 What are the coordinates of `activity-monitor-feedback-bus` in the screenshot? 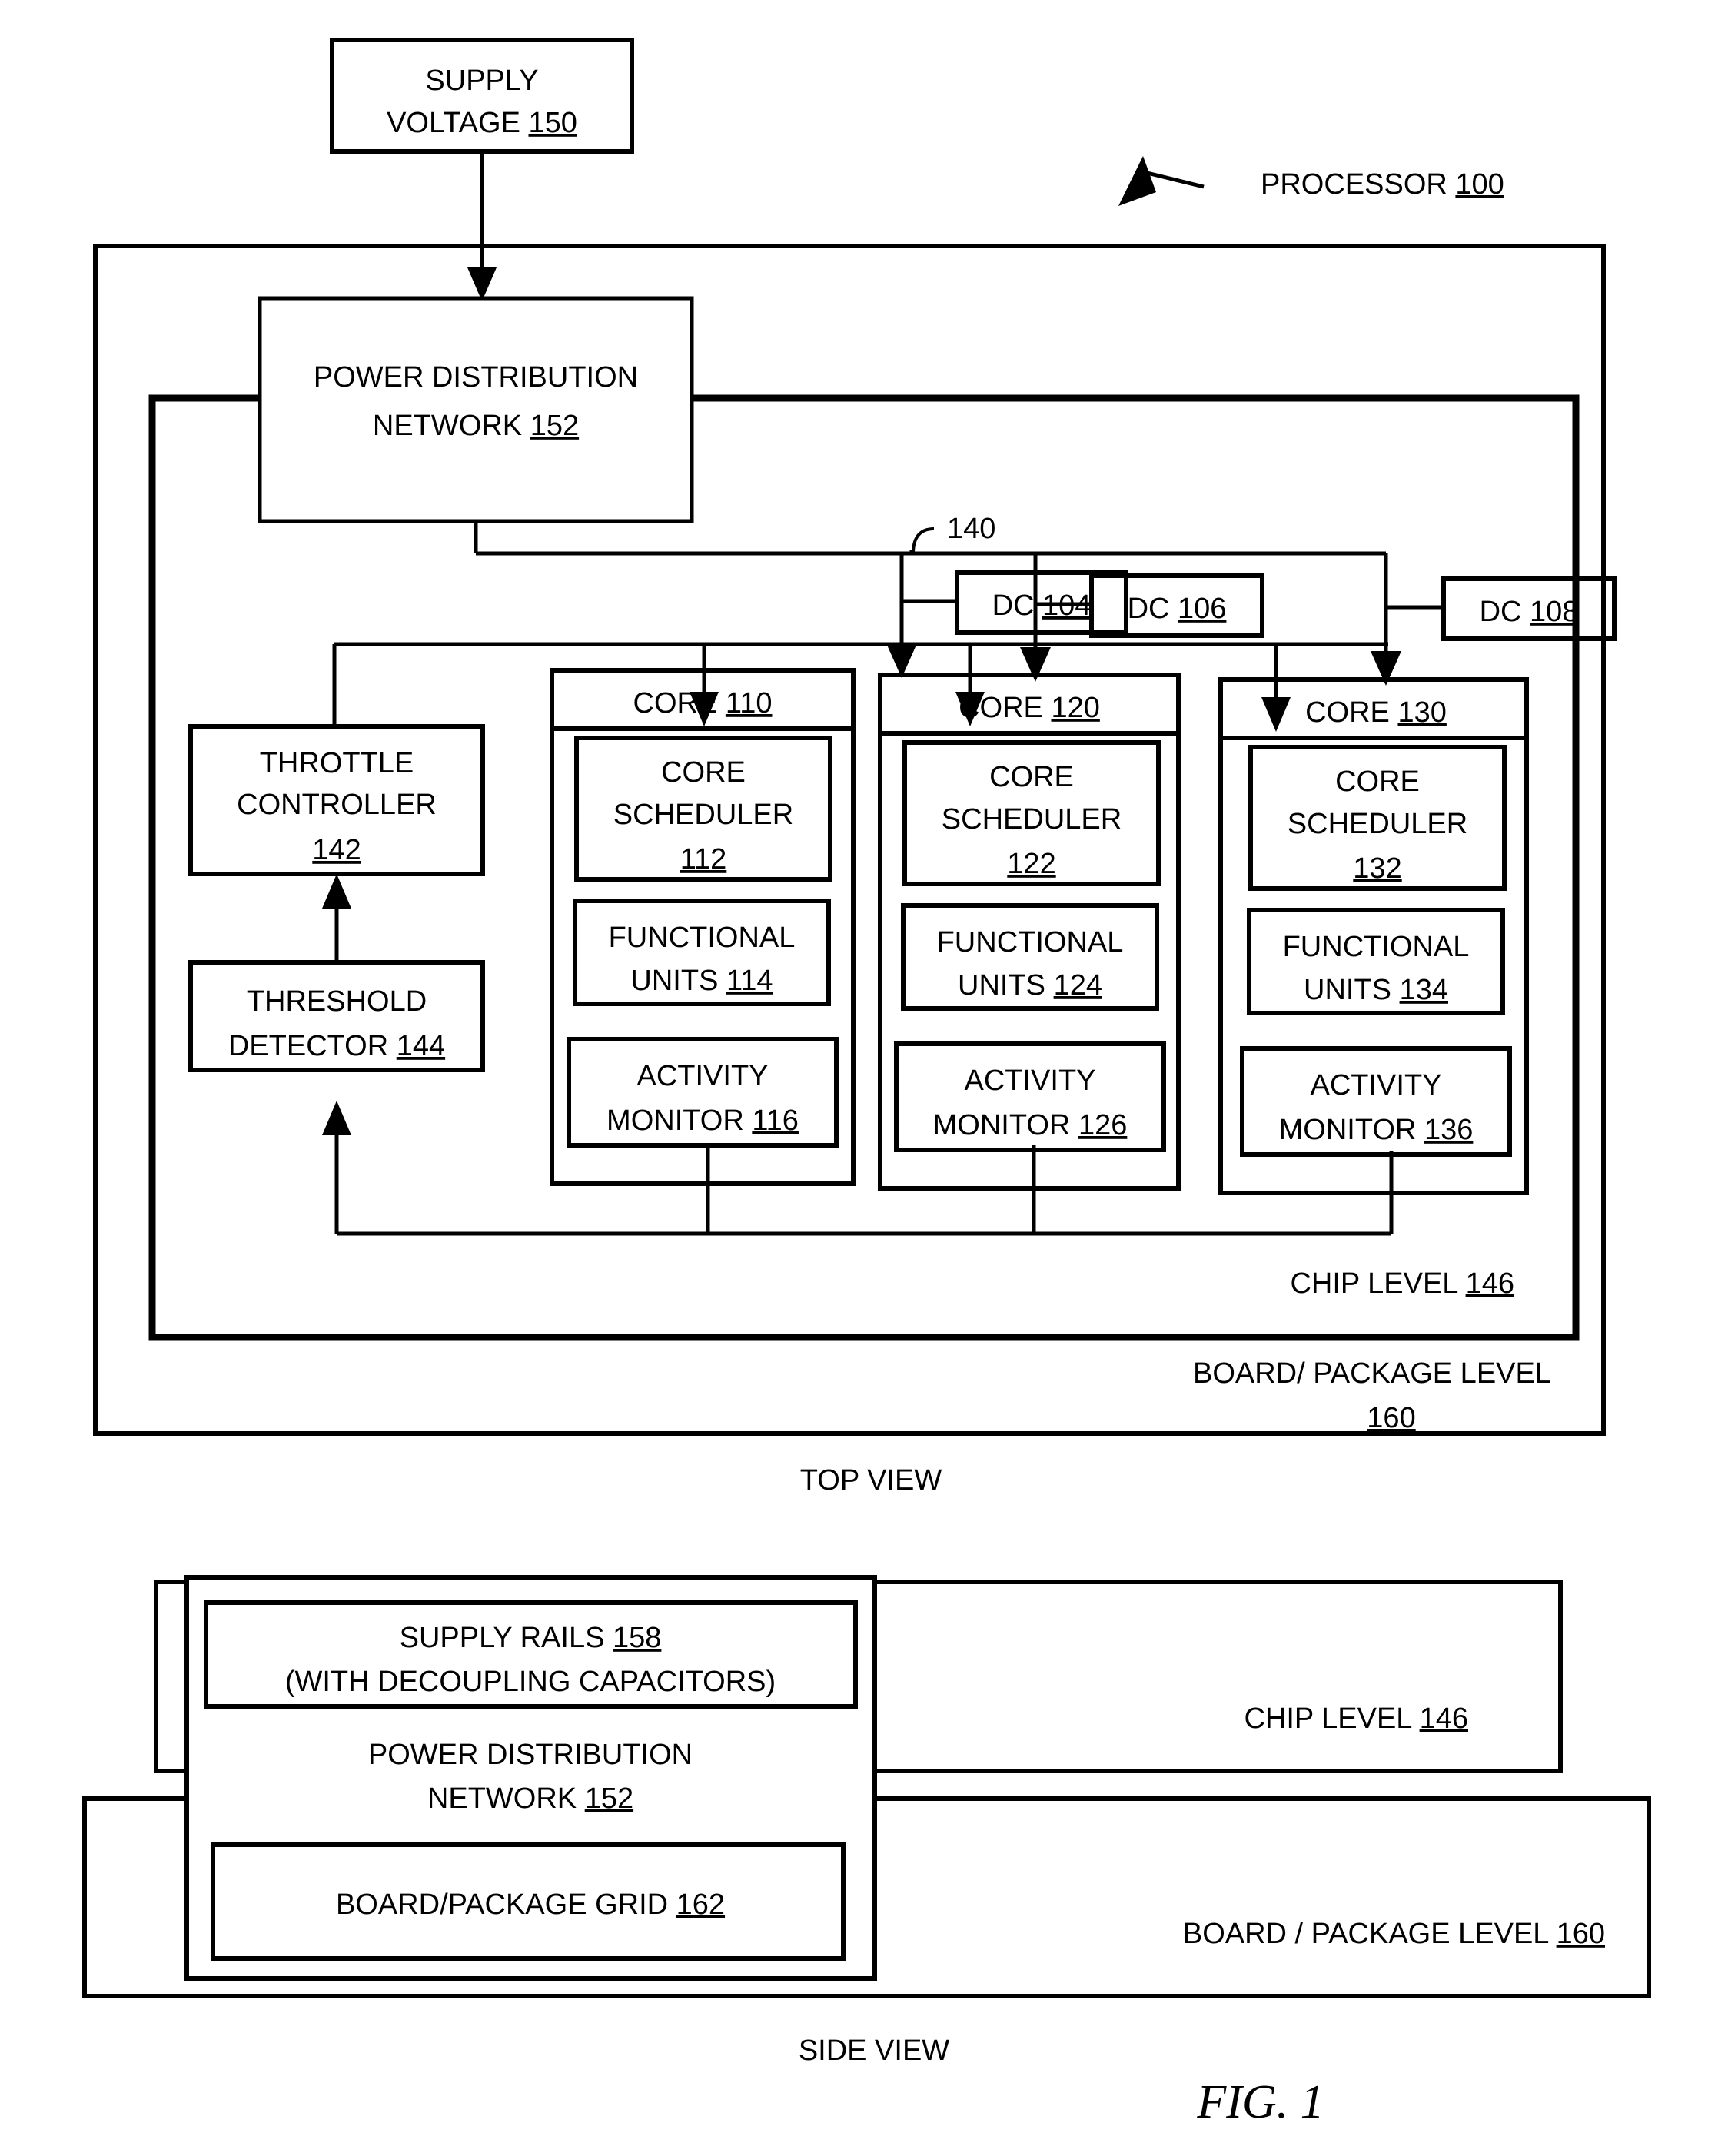 It's located at (858, 1168).